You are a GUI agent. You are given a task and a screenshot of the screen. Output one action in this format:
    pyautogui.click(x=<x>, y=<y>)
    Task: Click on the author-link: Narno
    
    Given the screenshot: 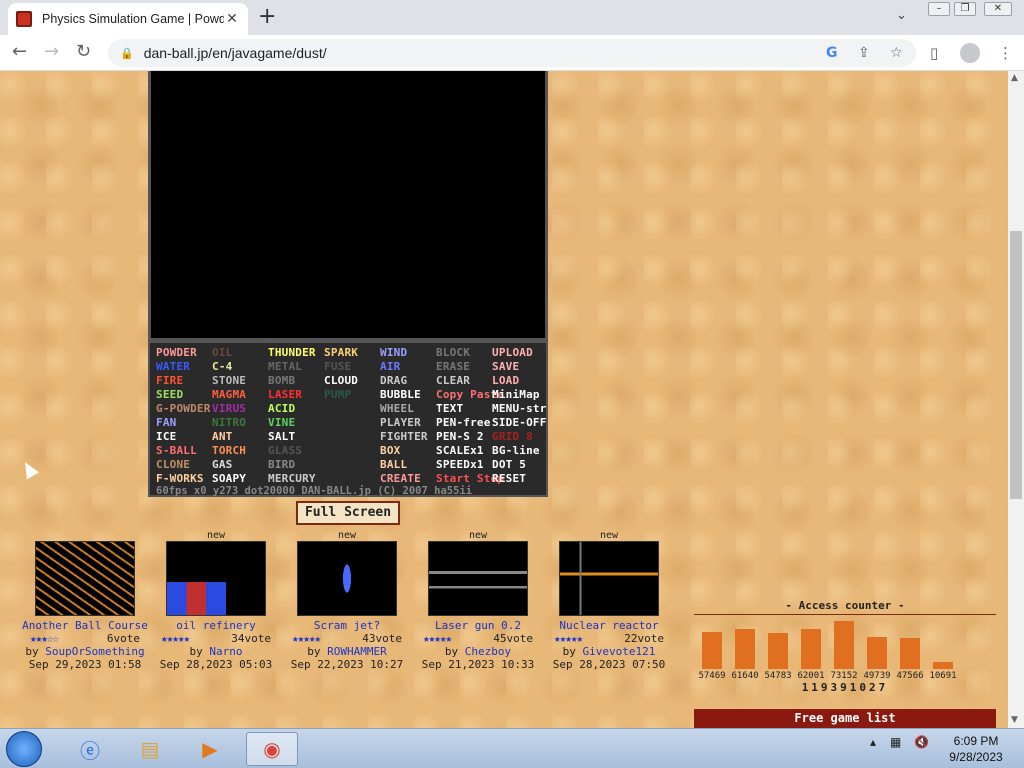 What is the action you would take?
    pyautogui.click(x=225, y=651)
    